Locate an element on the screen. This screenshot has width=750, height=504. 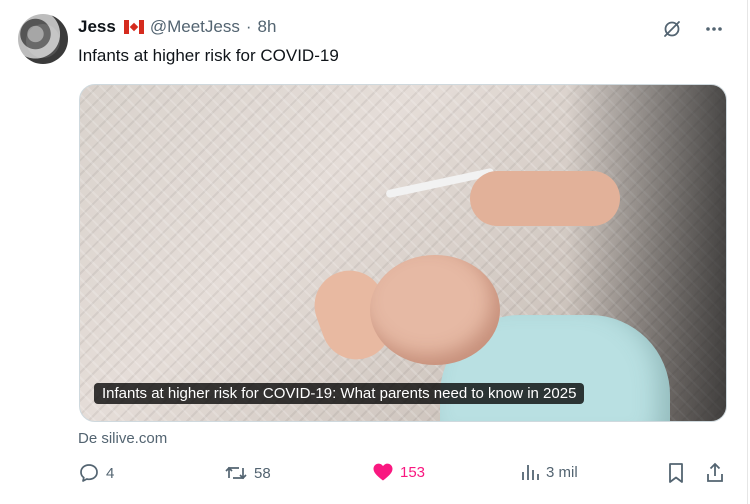
post-header: Jess @MeetJess · 8h is located at coordinates (177, 27).